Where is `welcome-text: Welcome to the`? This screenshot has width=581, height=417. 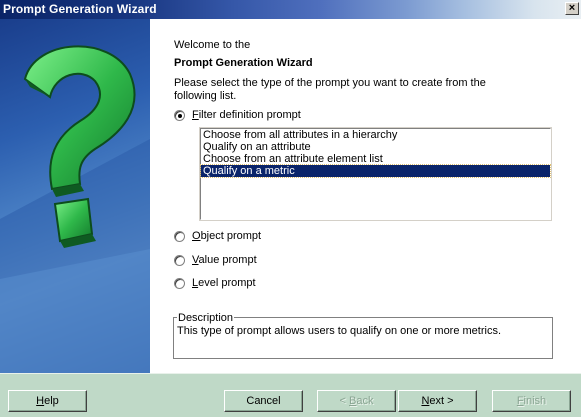
welcome-text: Welcome to the is located at coordinates (212, 45).